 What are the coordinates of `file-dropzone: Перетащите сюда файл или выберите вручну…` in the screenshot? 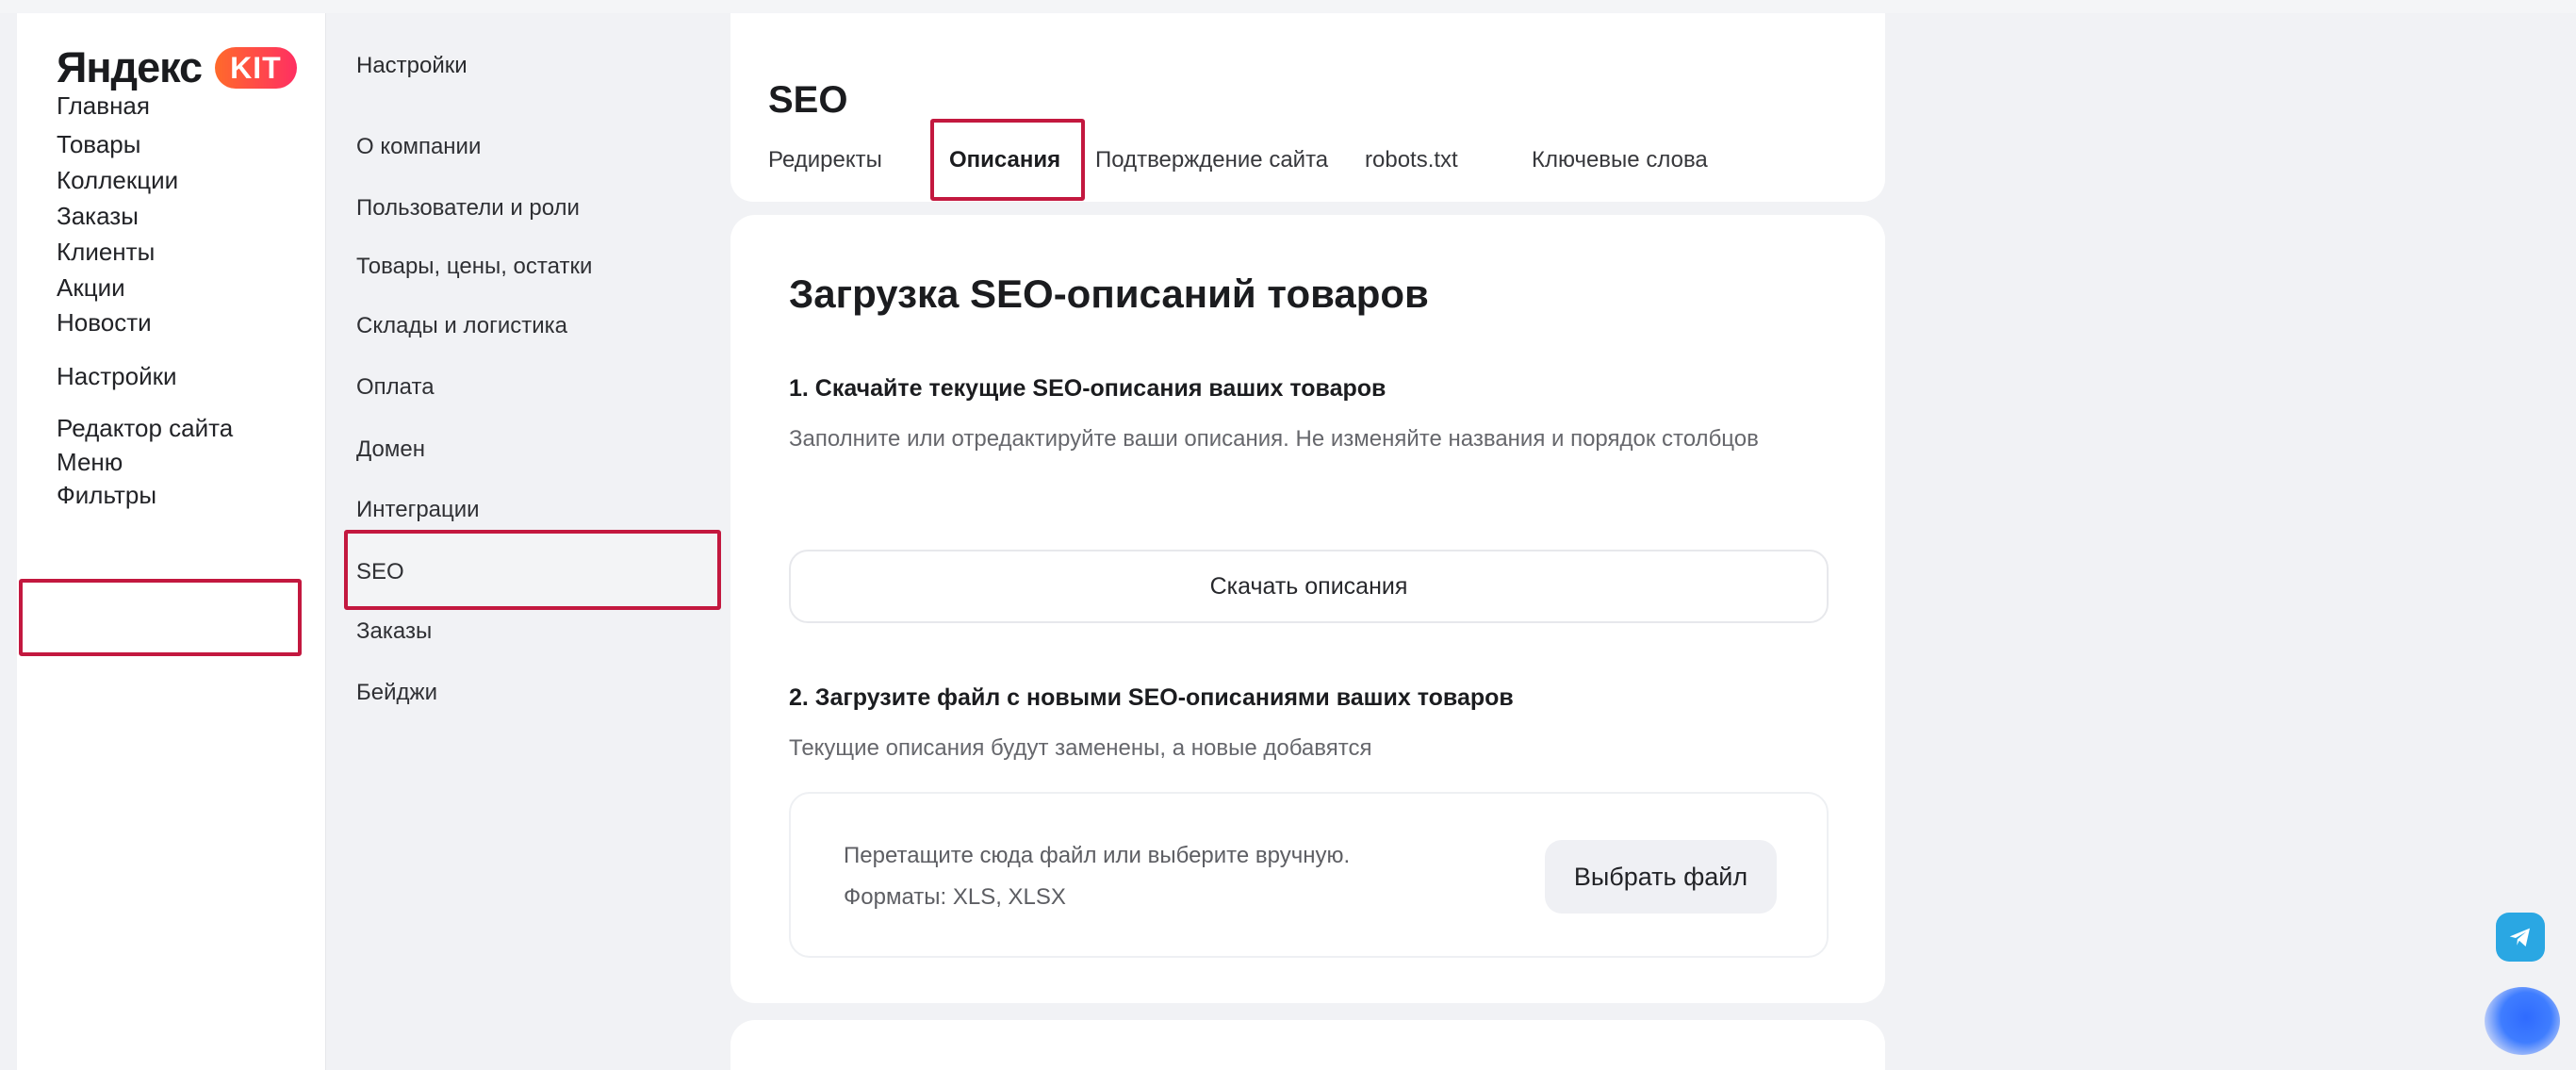 It's located at (1309, 875).